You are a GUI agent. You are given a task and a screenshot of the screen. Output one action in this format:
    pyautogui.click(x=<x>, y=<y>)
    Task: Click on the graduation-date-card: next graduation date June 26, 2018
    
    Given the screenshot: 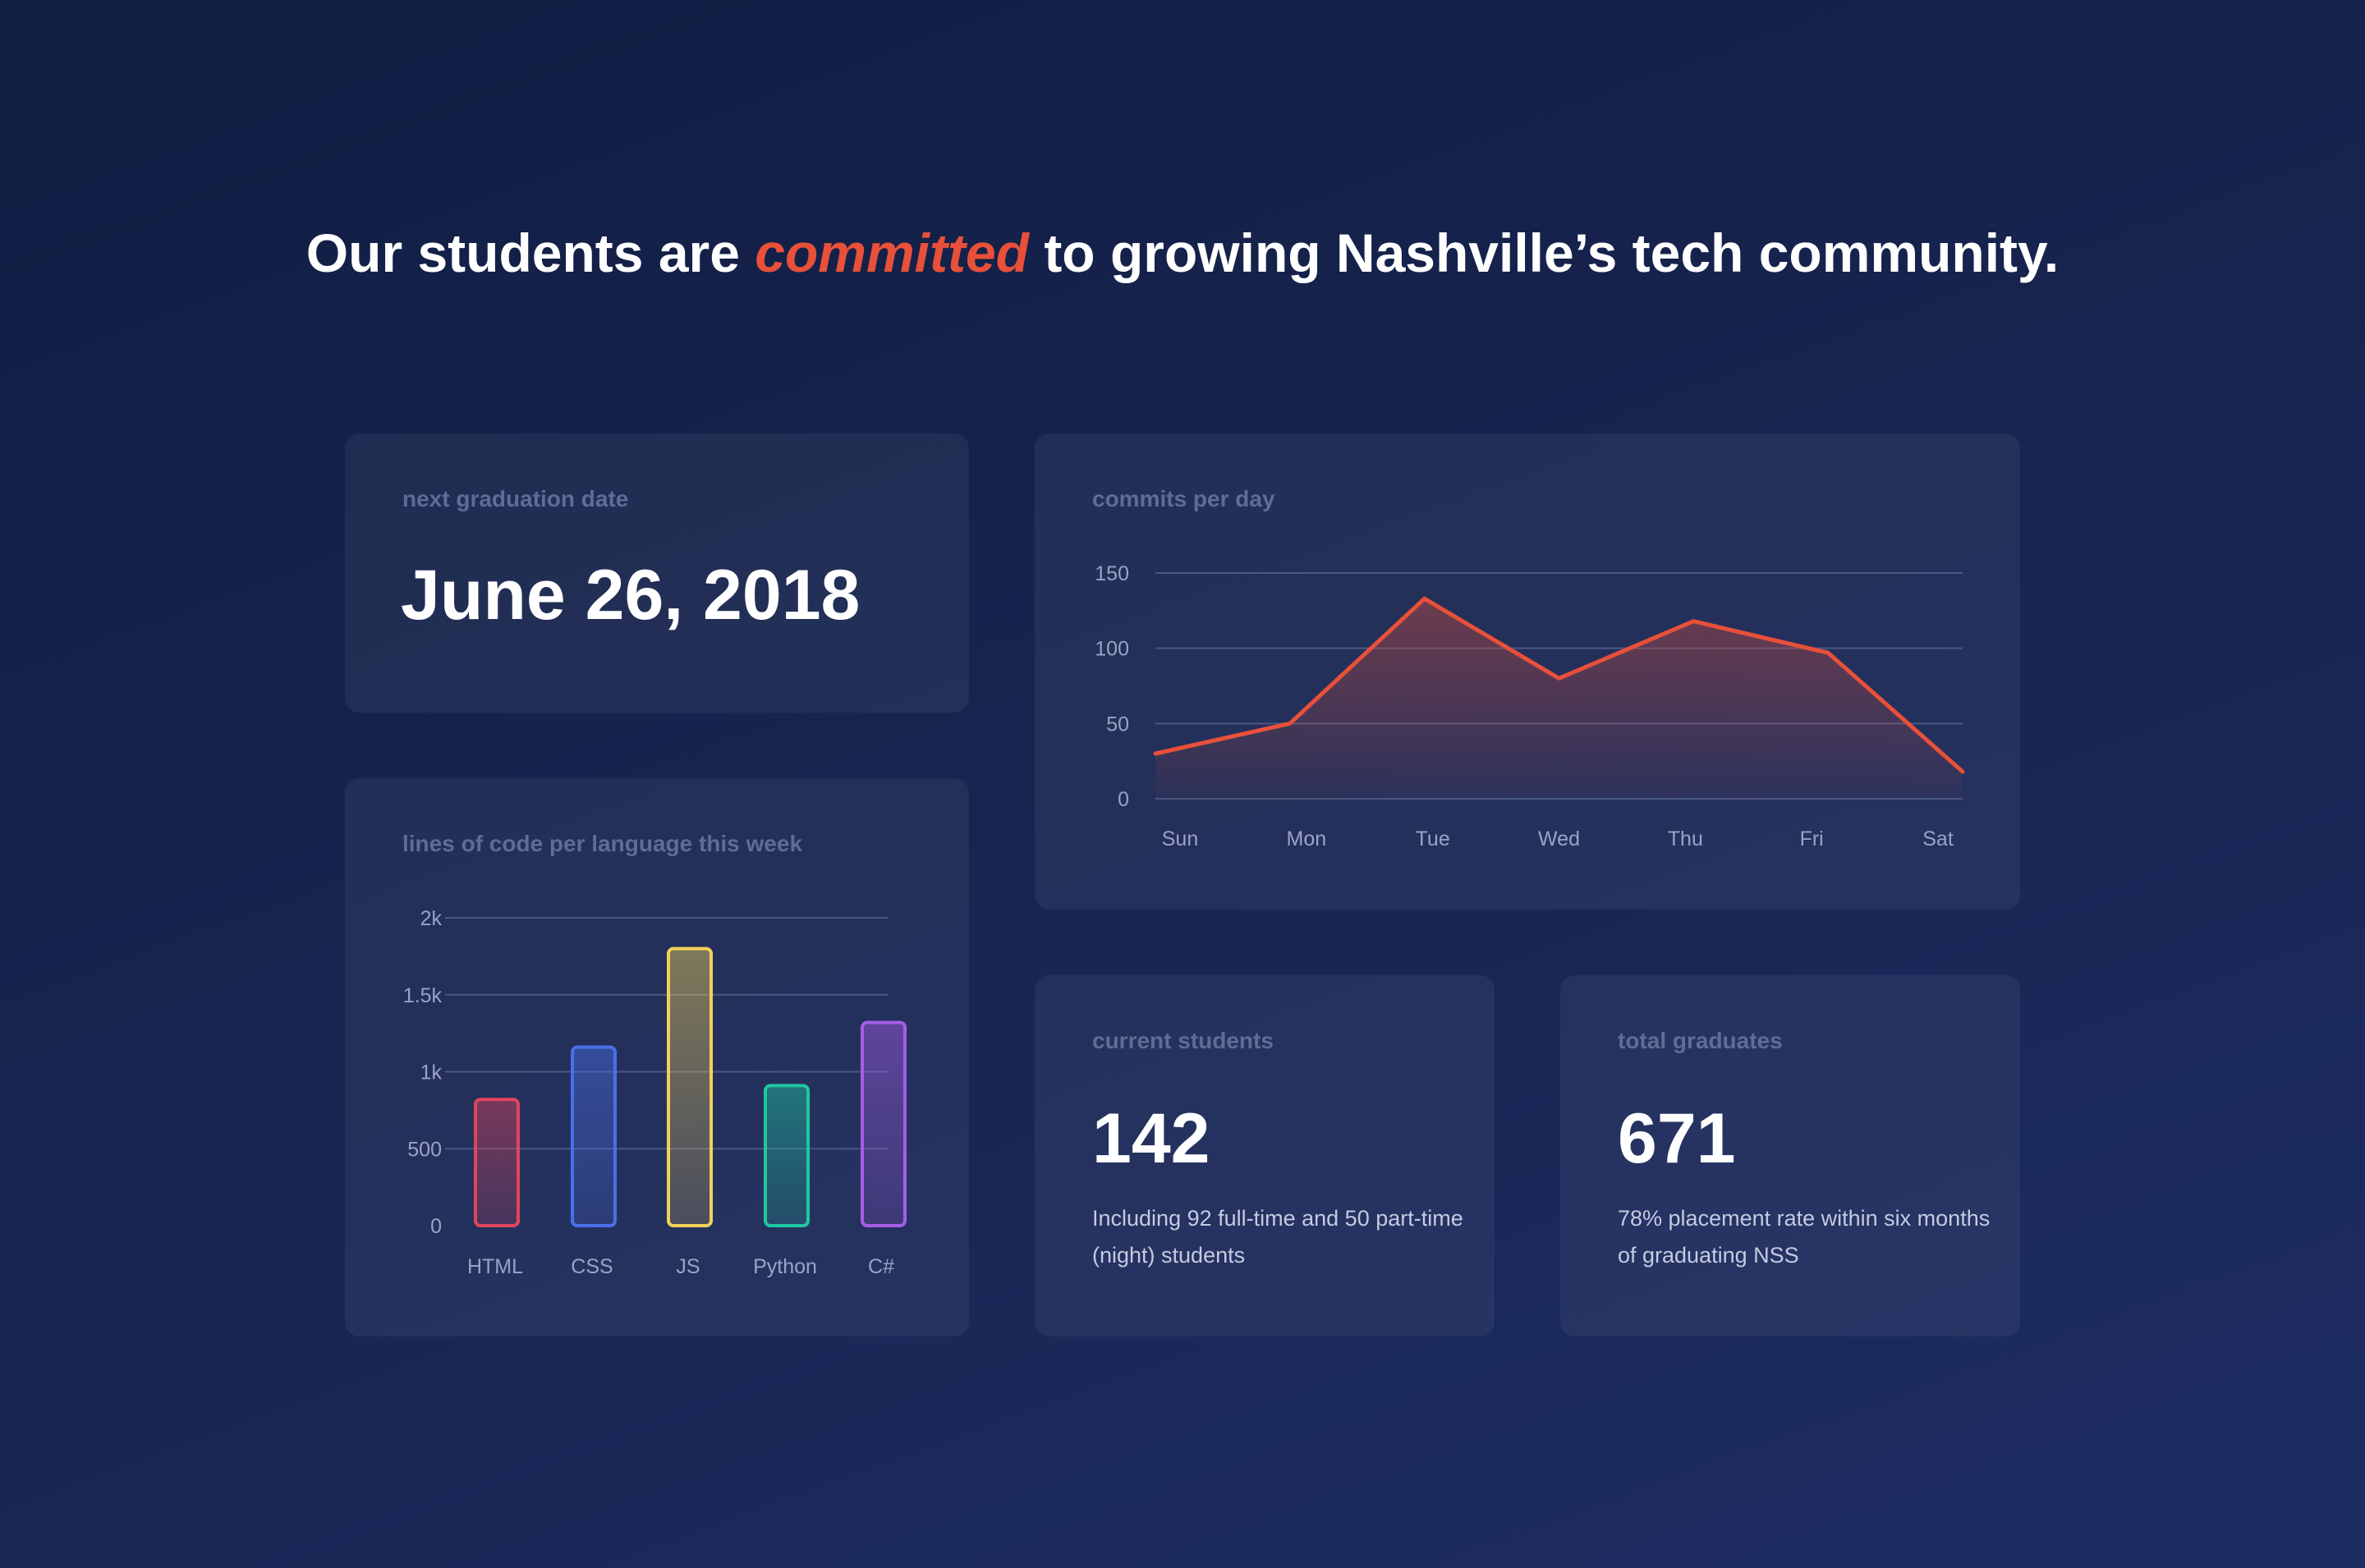 What is the action you would take?
    pyautogui.click(x=657, y=573)
    